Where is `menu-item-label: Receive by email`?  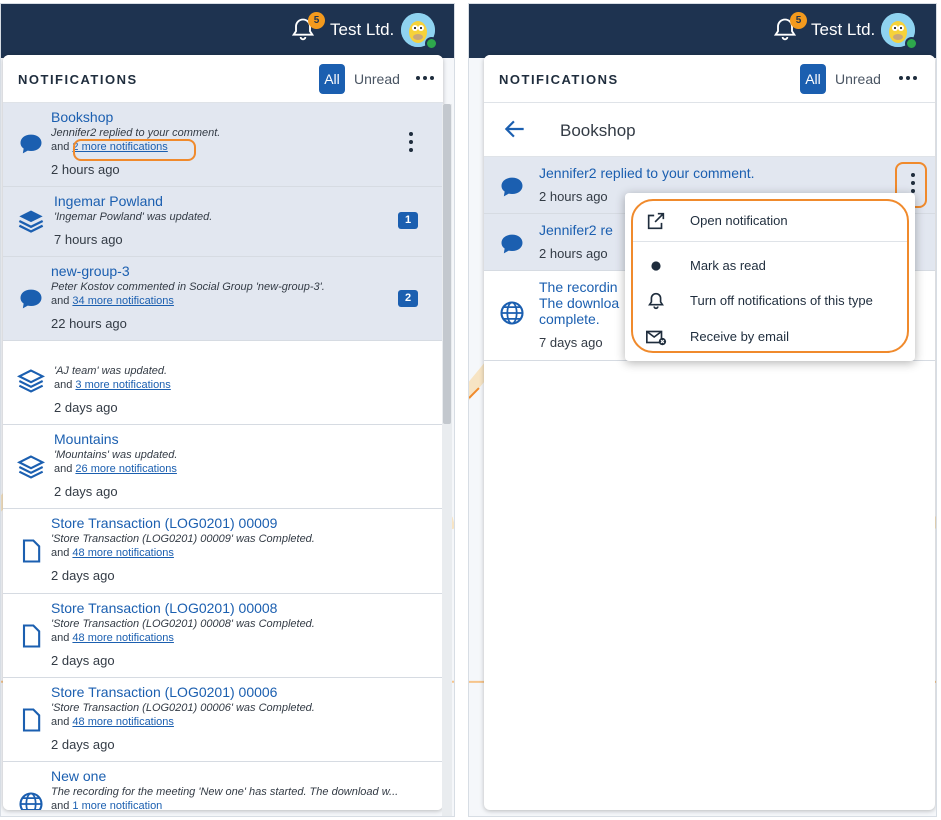
menu-item-label: Receive by email is located at coordinates (739, 336).